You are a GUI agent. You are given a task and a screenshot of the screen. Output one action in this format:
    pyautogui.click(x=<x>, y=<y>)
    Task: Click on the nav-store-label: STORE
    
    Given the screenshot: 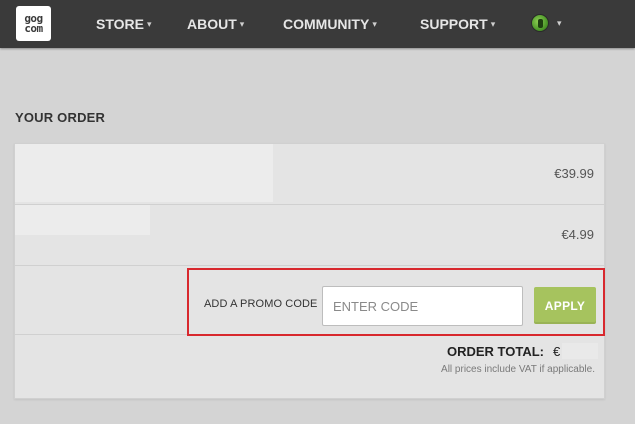 What is the action you would take?
    pyautogui.click(x=120, y=24)
    